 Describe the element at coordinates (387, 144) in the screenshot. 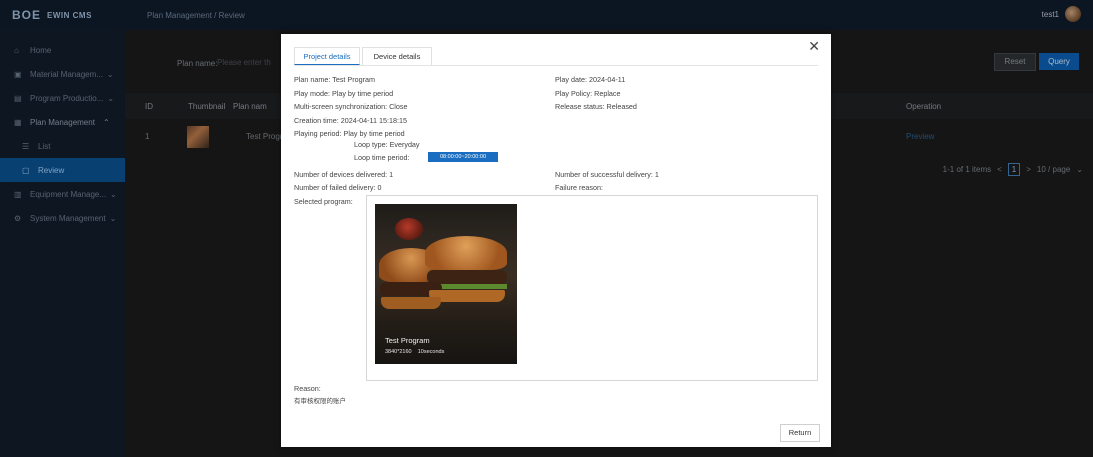

I see `loop-type-field: Loop type: Everyday` at that location.